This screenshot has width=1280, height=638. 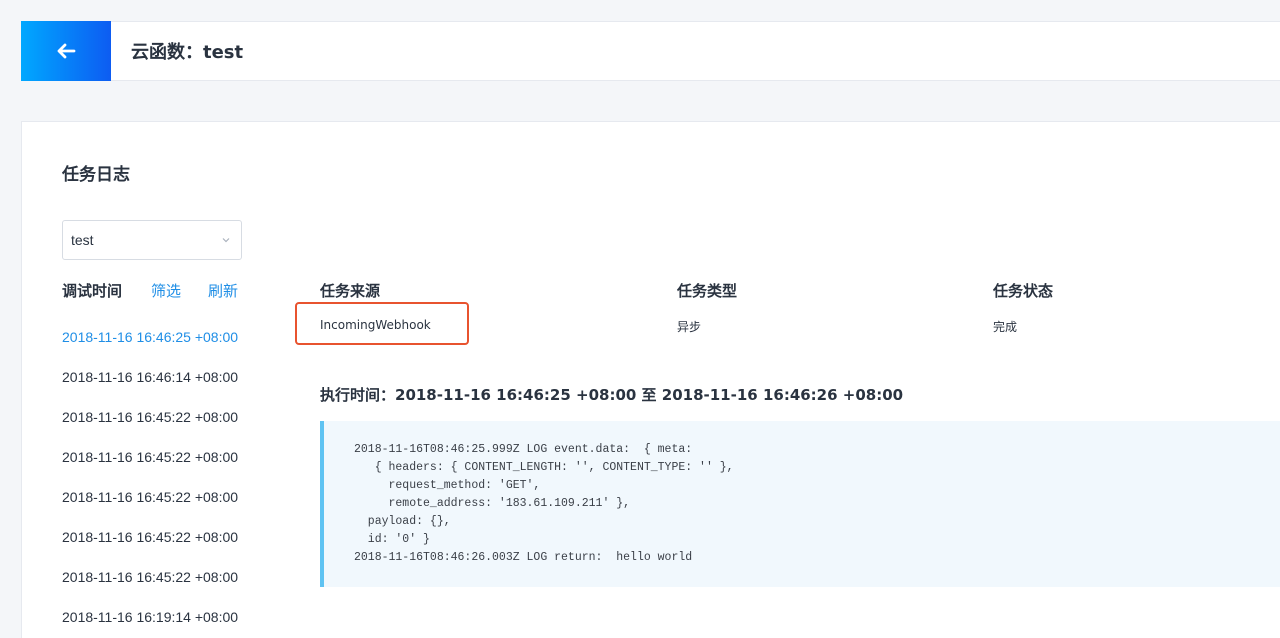 What do you see at coordinates (82, 240) in the screenshot?
I see `function-select-value: test` at bounding box center [82, 240].